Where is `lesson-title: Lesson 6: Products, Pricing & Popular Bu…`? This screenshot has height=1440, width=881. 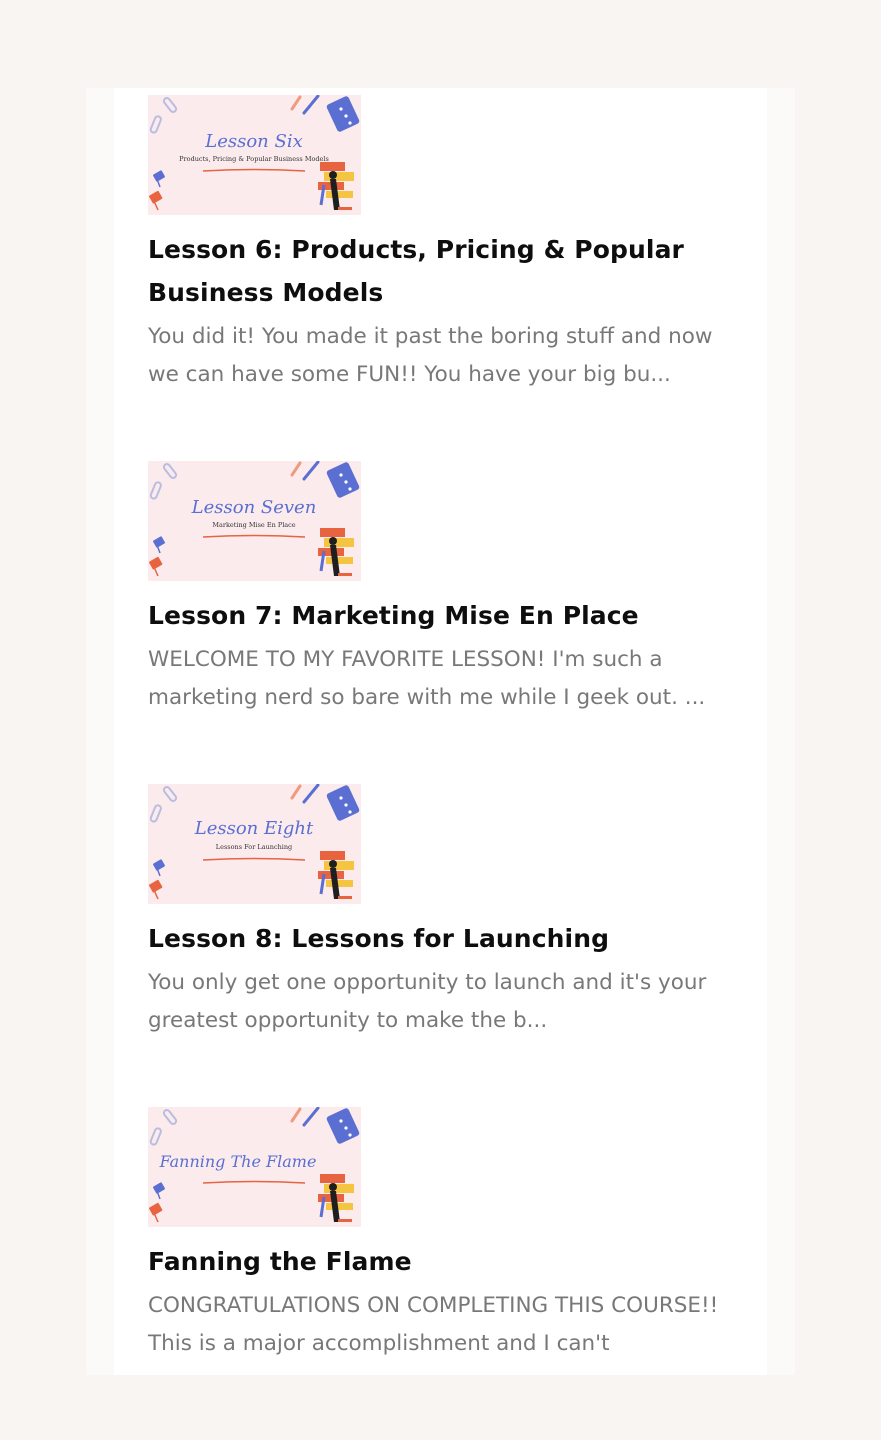 lesson-title: Lesson 6: Products, Pricing & Popular Bu… is located at coordinates (448, 271).